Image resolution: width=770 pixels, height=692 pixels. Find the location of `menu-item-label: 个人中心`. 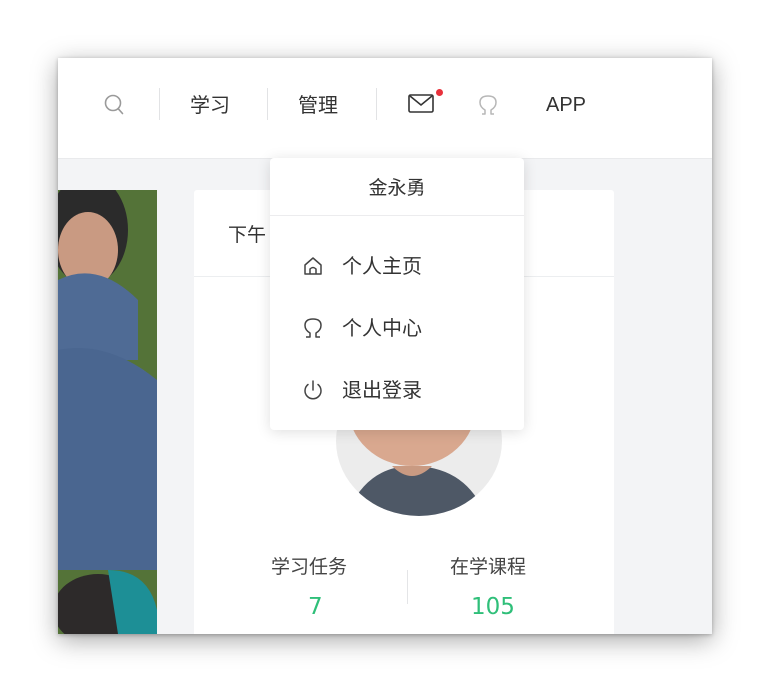

menu-item-label: 个人中心 is located at coordinates (382, 328).